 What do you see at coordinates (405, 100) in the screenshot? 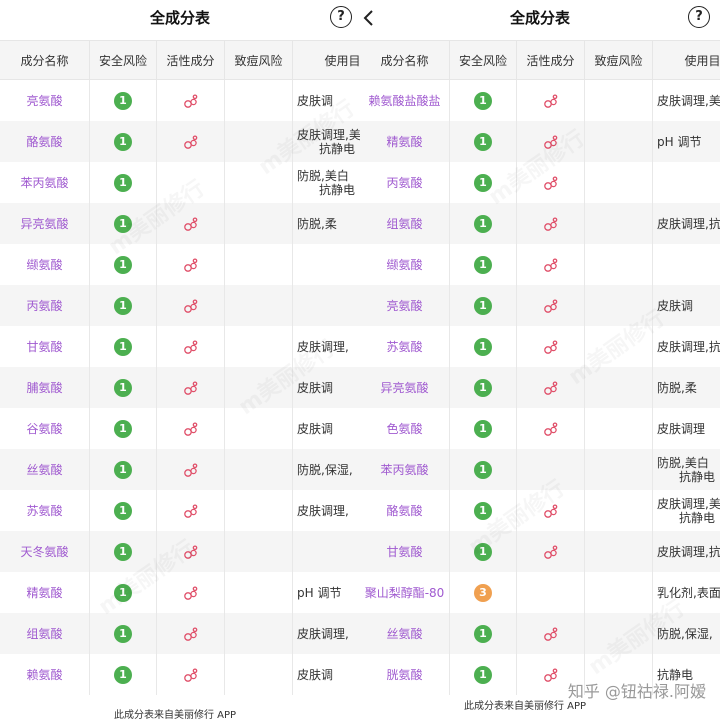
I see `ingredient-name: 赖氨酸盐酸盐` at bounding box center [405, 100].